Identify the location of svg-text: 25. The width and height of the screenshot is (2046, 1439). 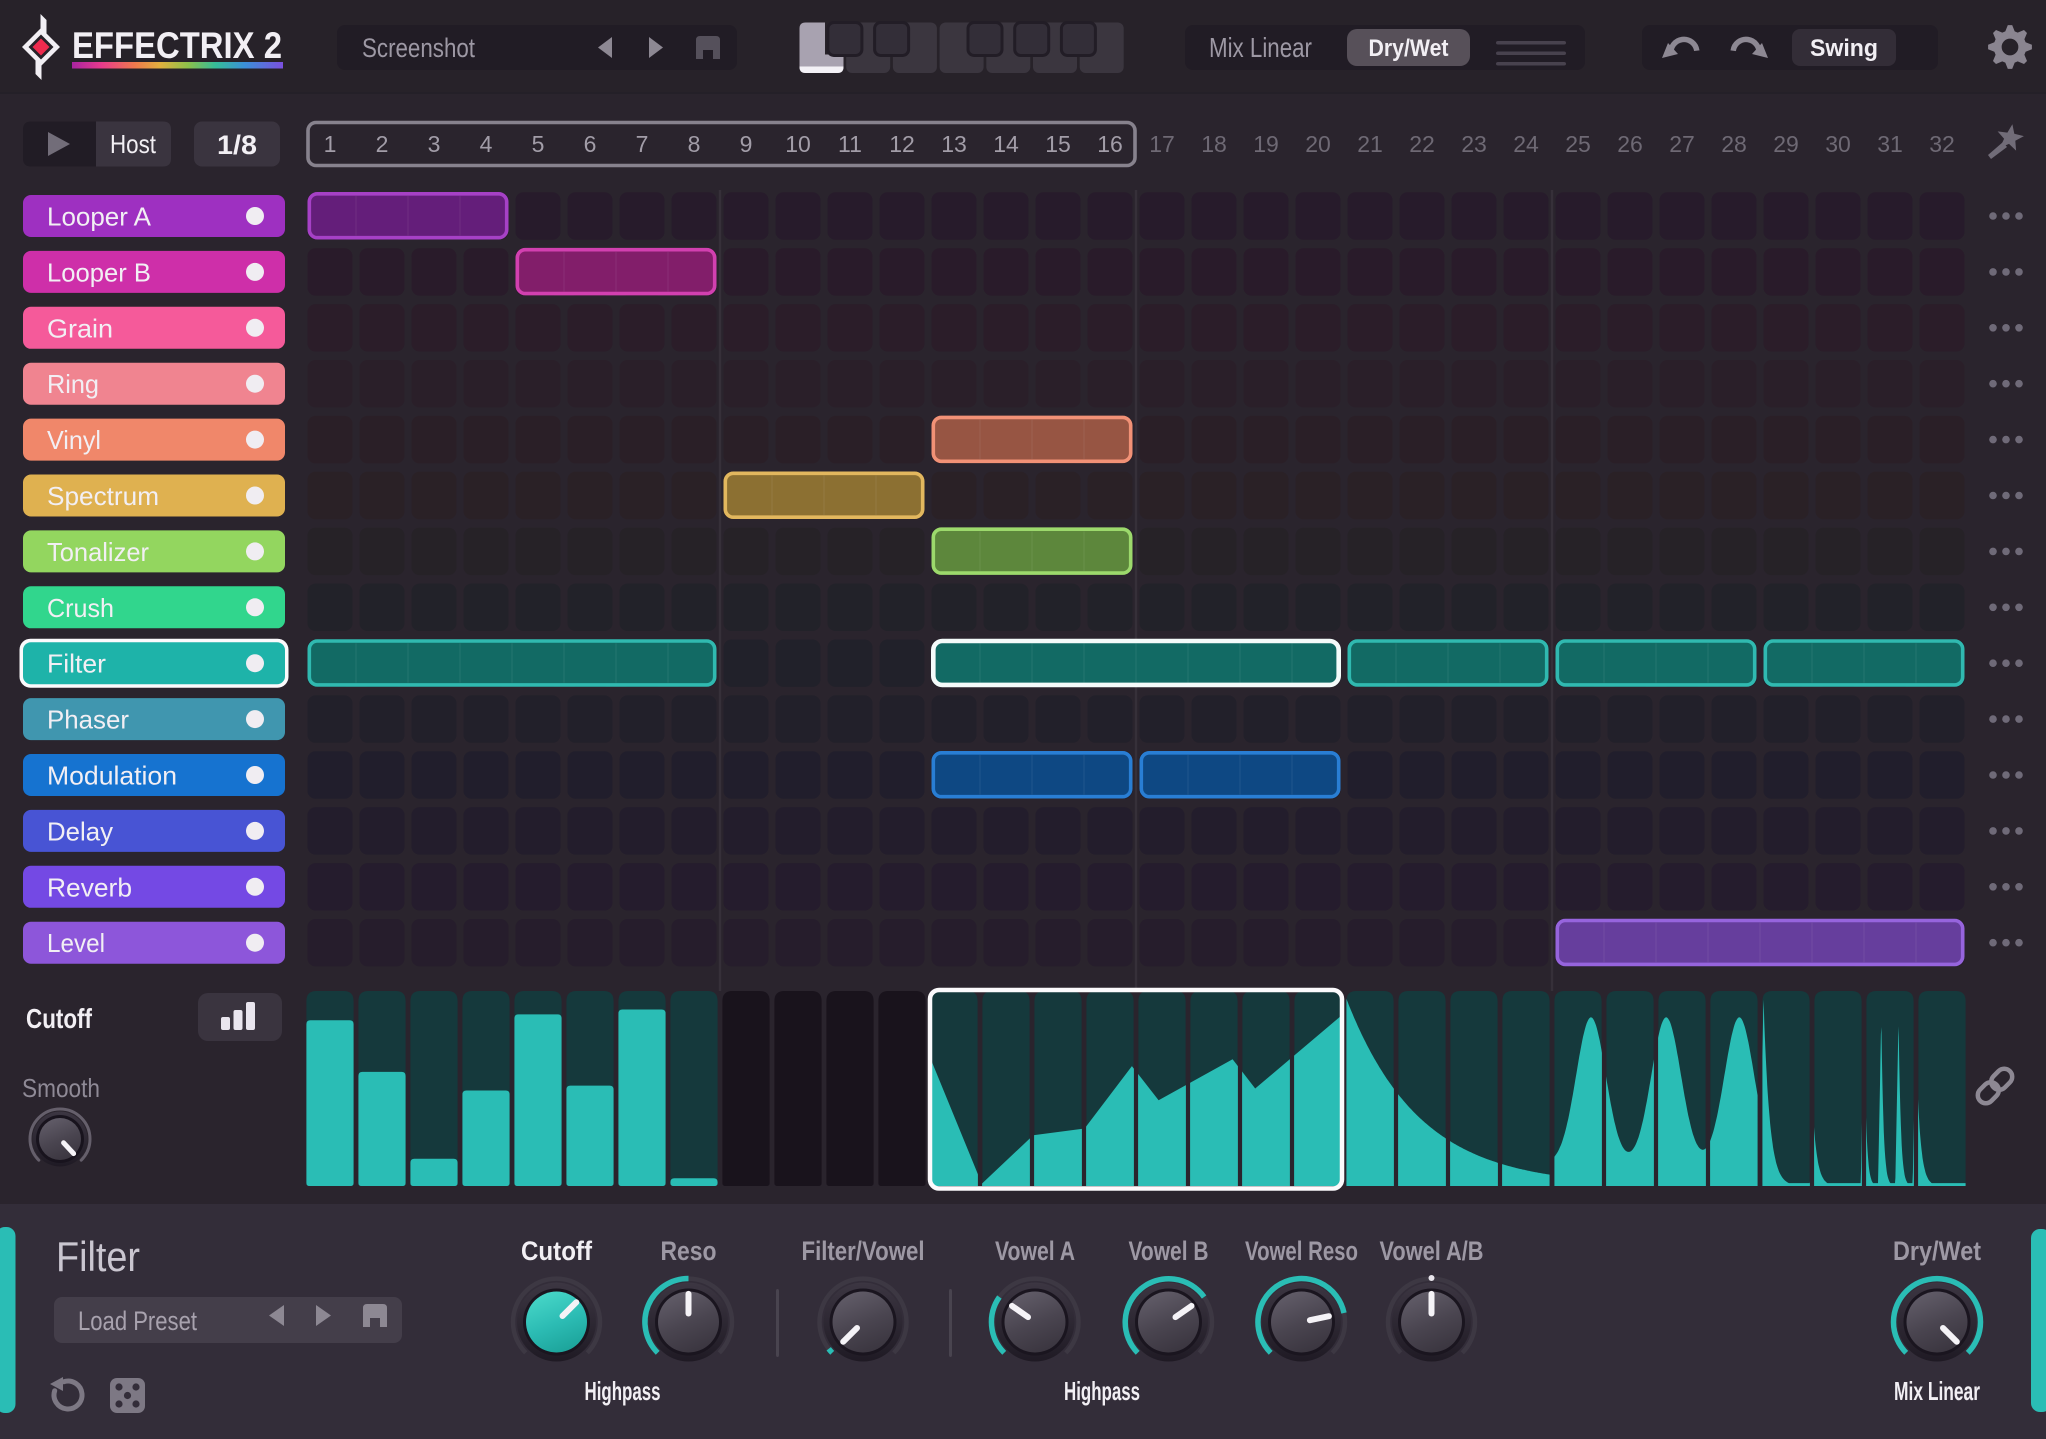
(1578, 144).